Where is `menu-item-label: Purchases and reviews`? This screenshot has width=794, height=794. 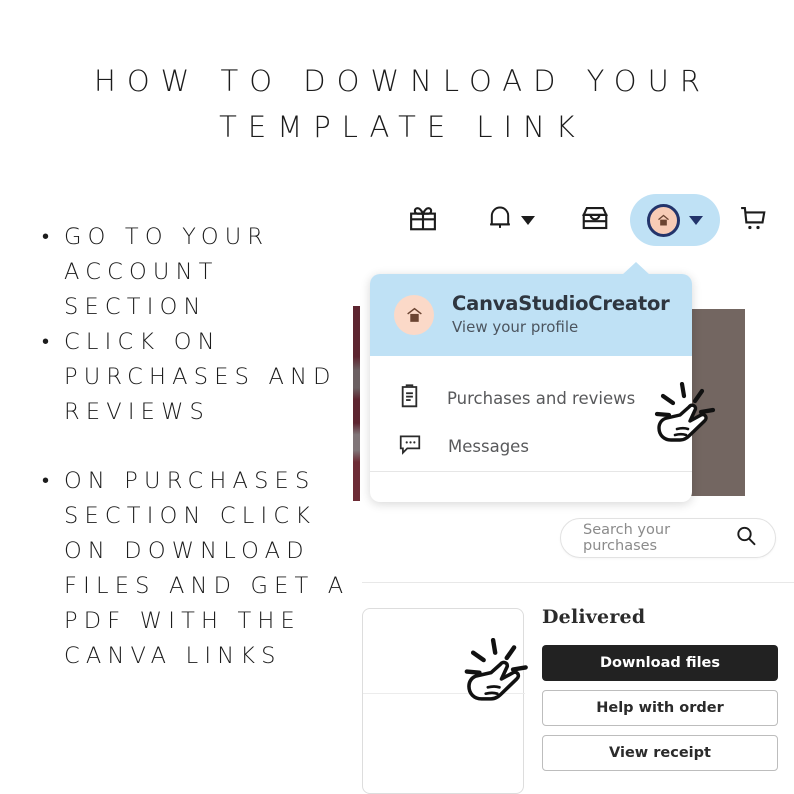 menu-item-label: Purchases and reviews is located at coordinates (541, 398).